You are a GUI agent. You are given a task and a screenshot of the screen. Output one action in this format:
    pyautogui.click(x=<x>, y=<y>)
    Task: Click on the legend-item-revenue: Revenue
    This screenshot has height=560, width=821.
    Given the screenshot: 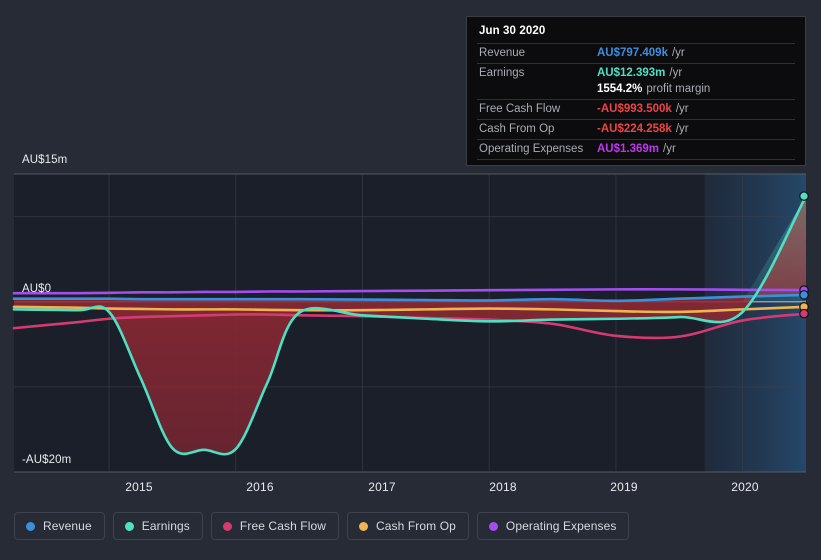 What is the action you would take?
    pyautogui.click(x=59, y=526)
    